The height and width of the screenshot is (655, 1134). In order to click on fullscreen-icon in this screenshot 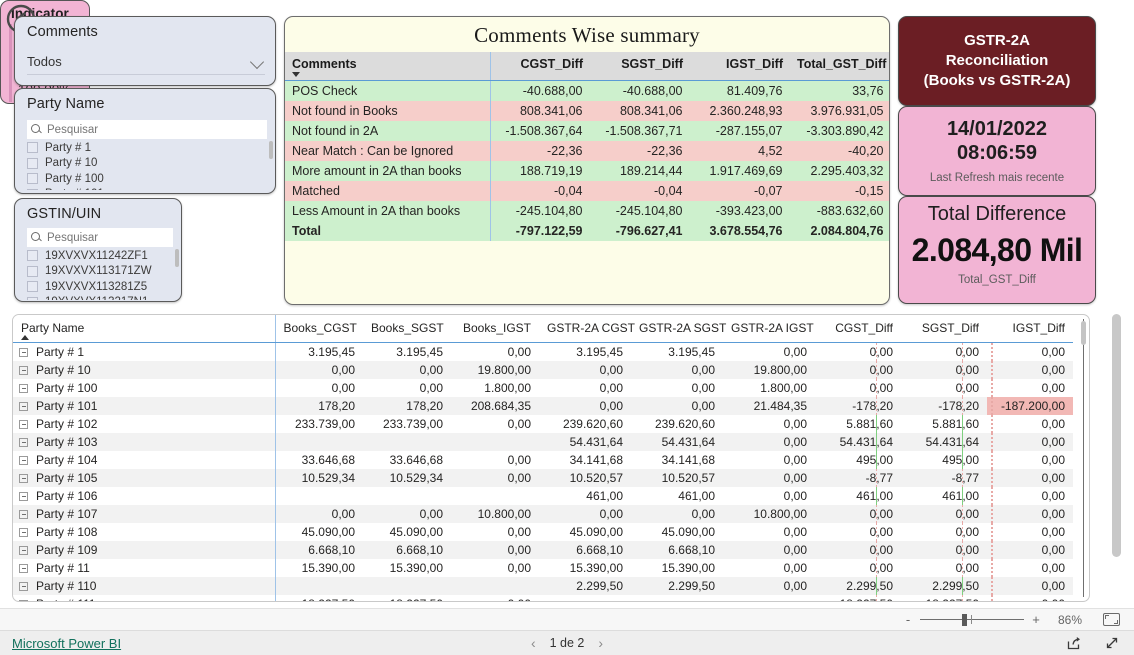, I will do `click(1112, 643)`.